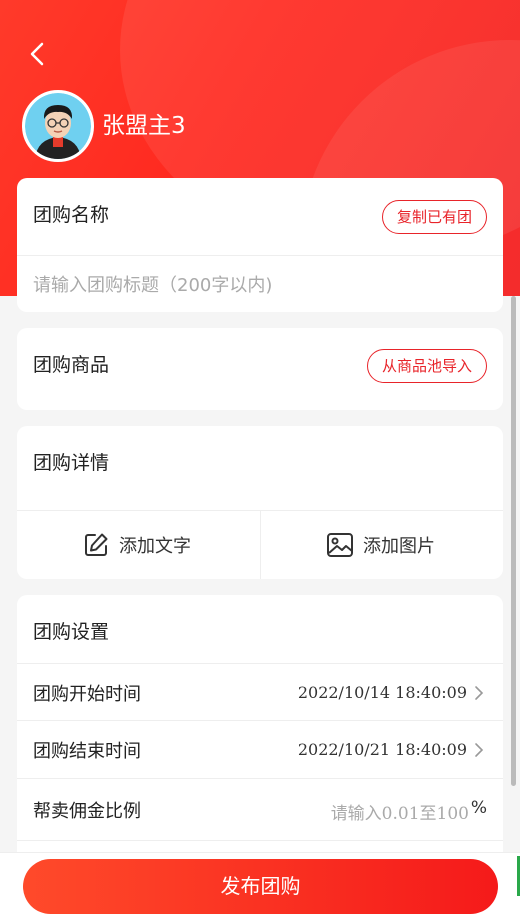 This screenshot has height=920, width=520. Describe the element at coordinates (260, 245) in the screenshot. I see `group-name-card: 团购名称 复制已有团 请输入团购标题（200字以内)` at that location.